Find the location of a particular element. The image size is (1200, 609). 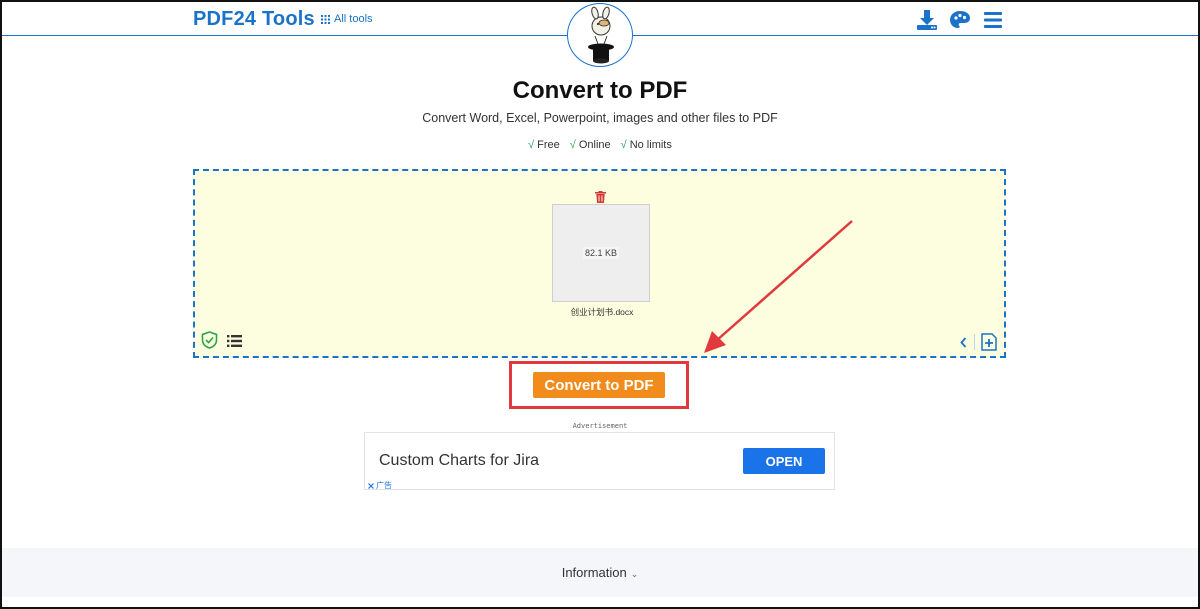

advertisement-label: Advertisement is located at coordinates (600, 426).